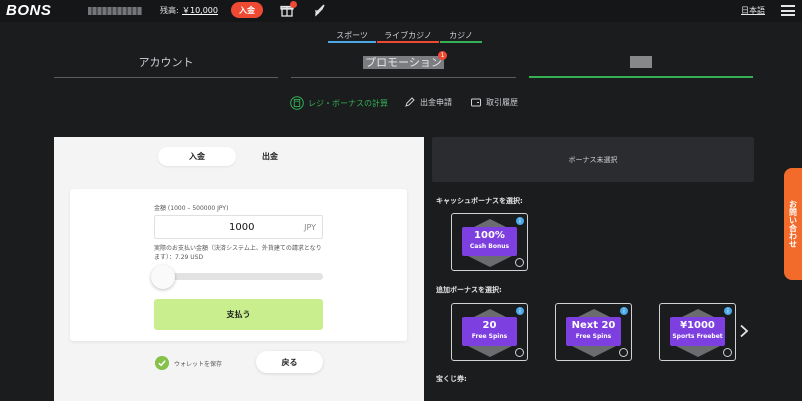 This screenshot has height=401, width=802. I want to click on wallet-icon, so click(476, 102).